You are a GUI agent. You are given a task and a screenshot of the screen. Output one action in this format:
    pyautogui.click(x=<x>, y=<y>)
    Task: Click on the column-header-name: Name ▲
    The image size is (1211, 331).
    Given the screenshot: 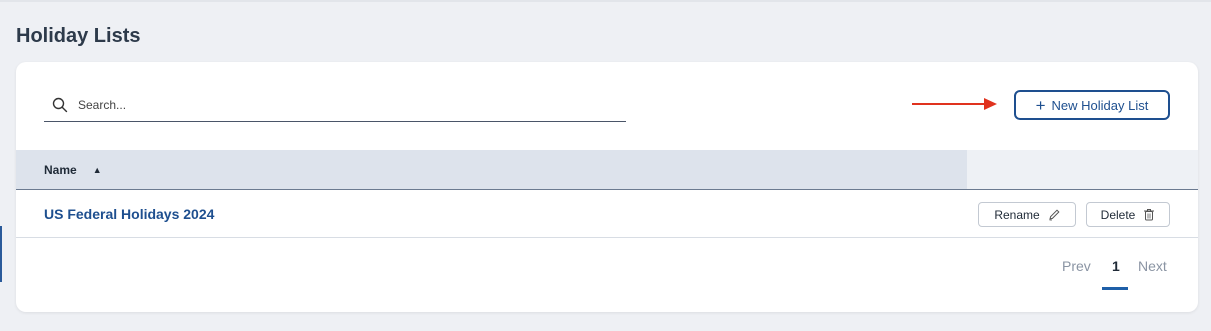 What is the action you would take?
    pyautogui.click(x=491, y=169)
    